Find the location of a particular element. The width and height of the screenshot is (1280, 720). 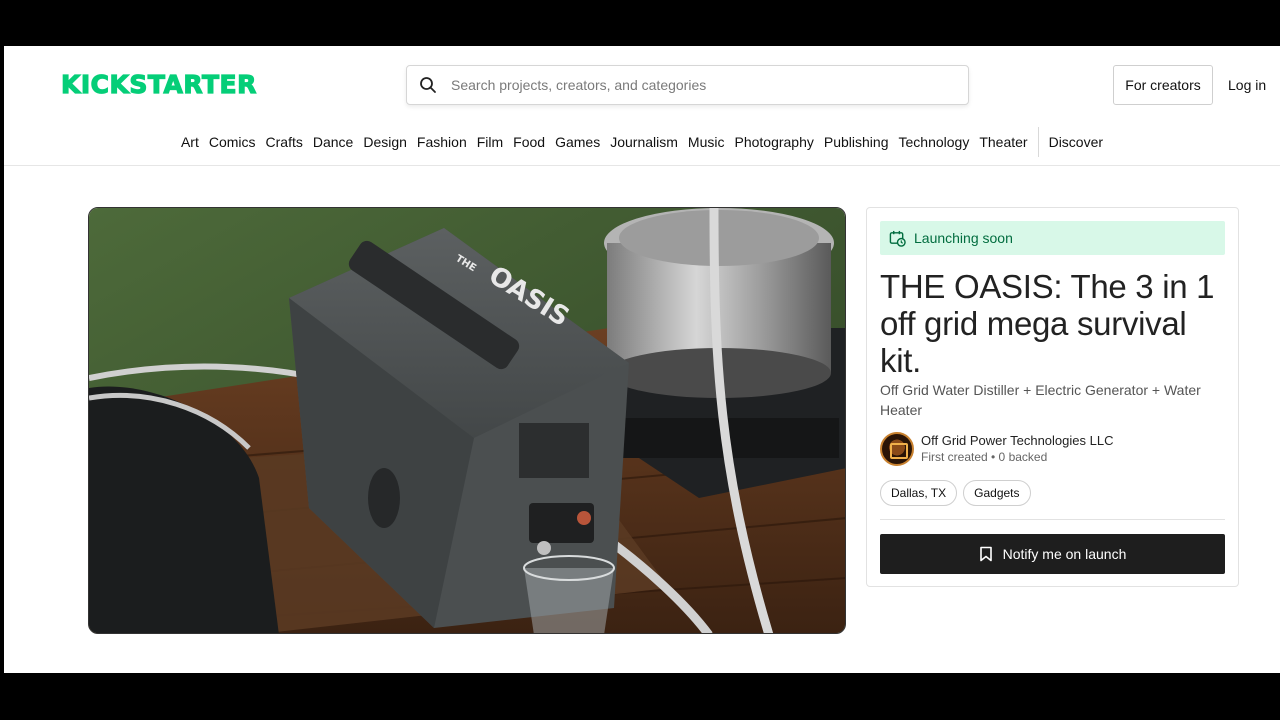

calendar-clock-icon is located at coordinates (897, 238).